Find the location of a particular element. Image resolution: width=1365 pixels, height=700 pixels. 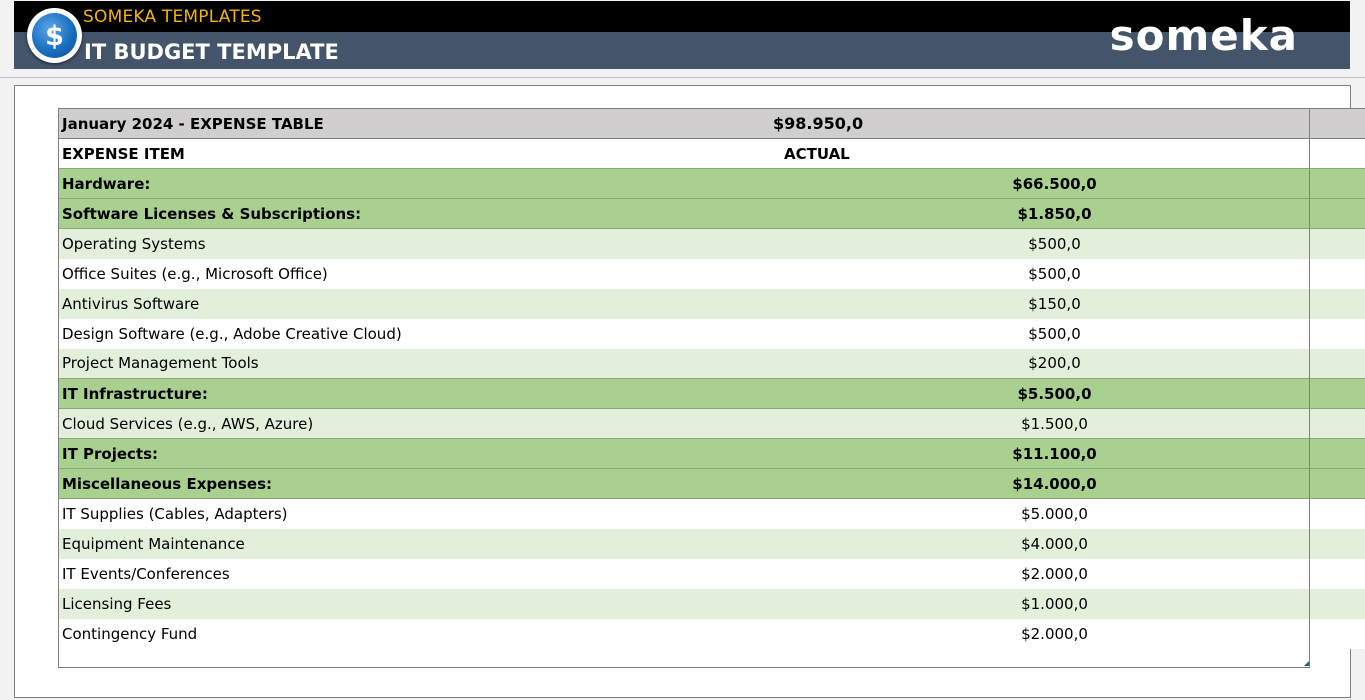

actual-value-cell: $4.000,0 is located at coordinates (1051, 543).